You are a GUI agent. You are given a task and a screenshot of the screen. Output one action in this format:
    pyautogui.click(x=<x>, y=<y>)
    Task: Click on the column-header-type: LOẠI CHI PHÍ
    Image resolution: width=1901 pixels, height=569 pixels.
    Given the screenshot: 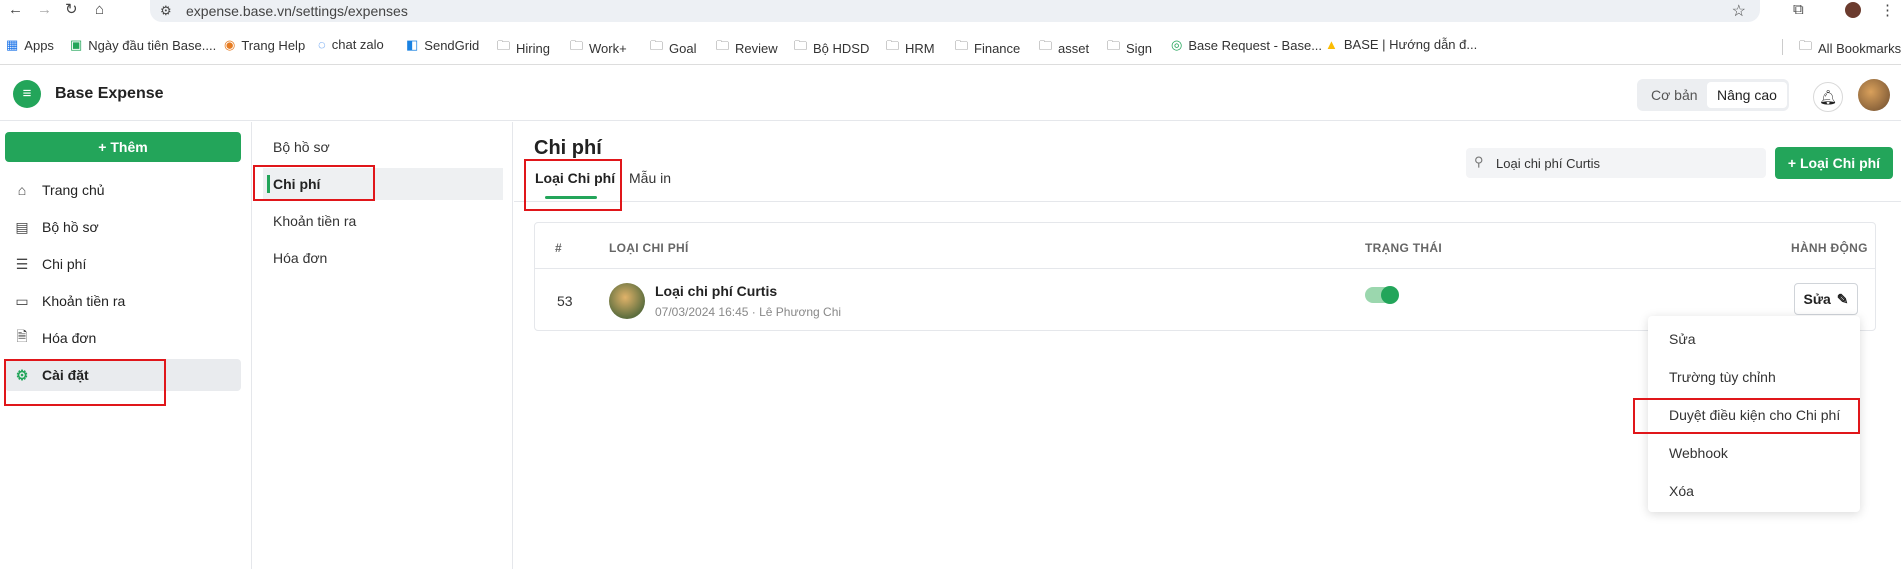 What is the action you would take?
    pyautogui.click(x=649, y=248)
    